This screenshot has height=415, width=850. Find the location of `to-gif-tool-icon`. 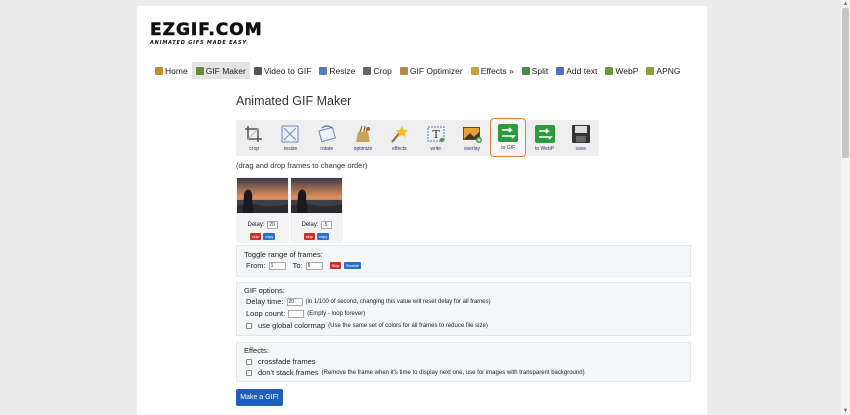

to-gif-tool-icon is located at coordinates (508, 133).